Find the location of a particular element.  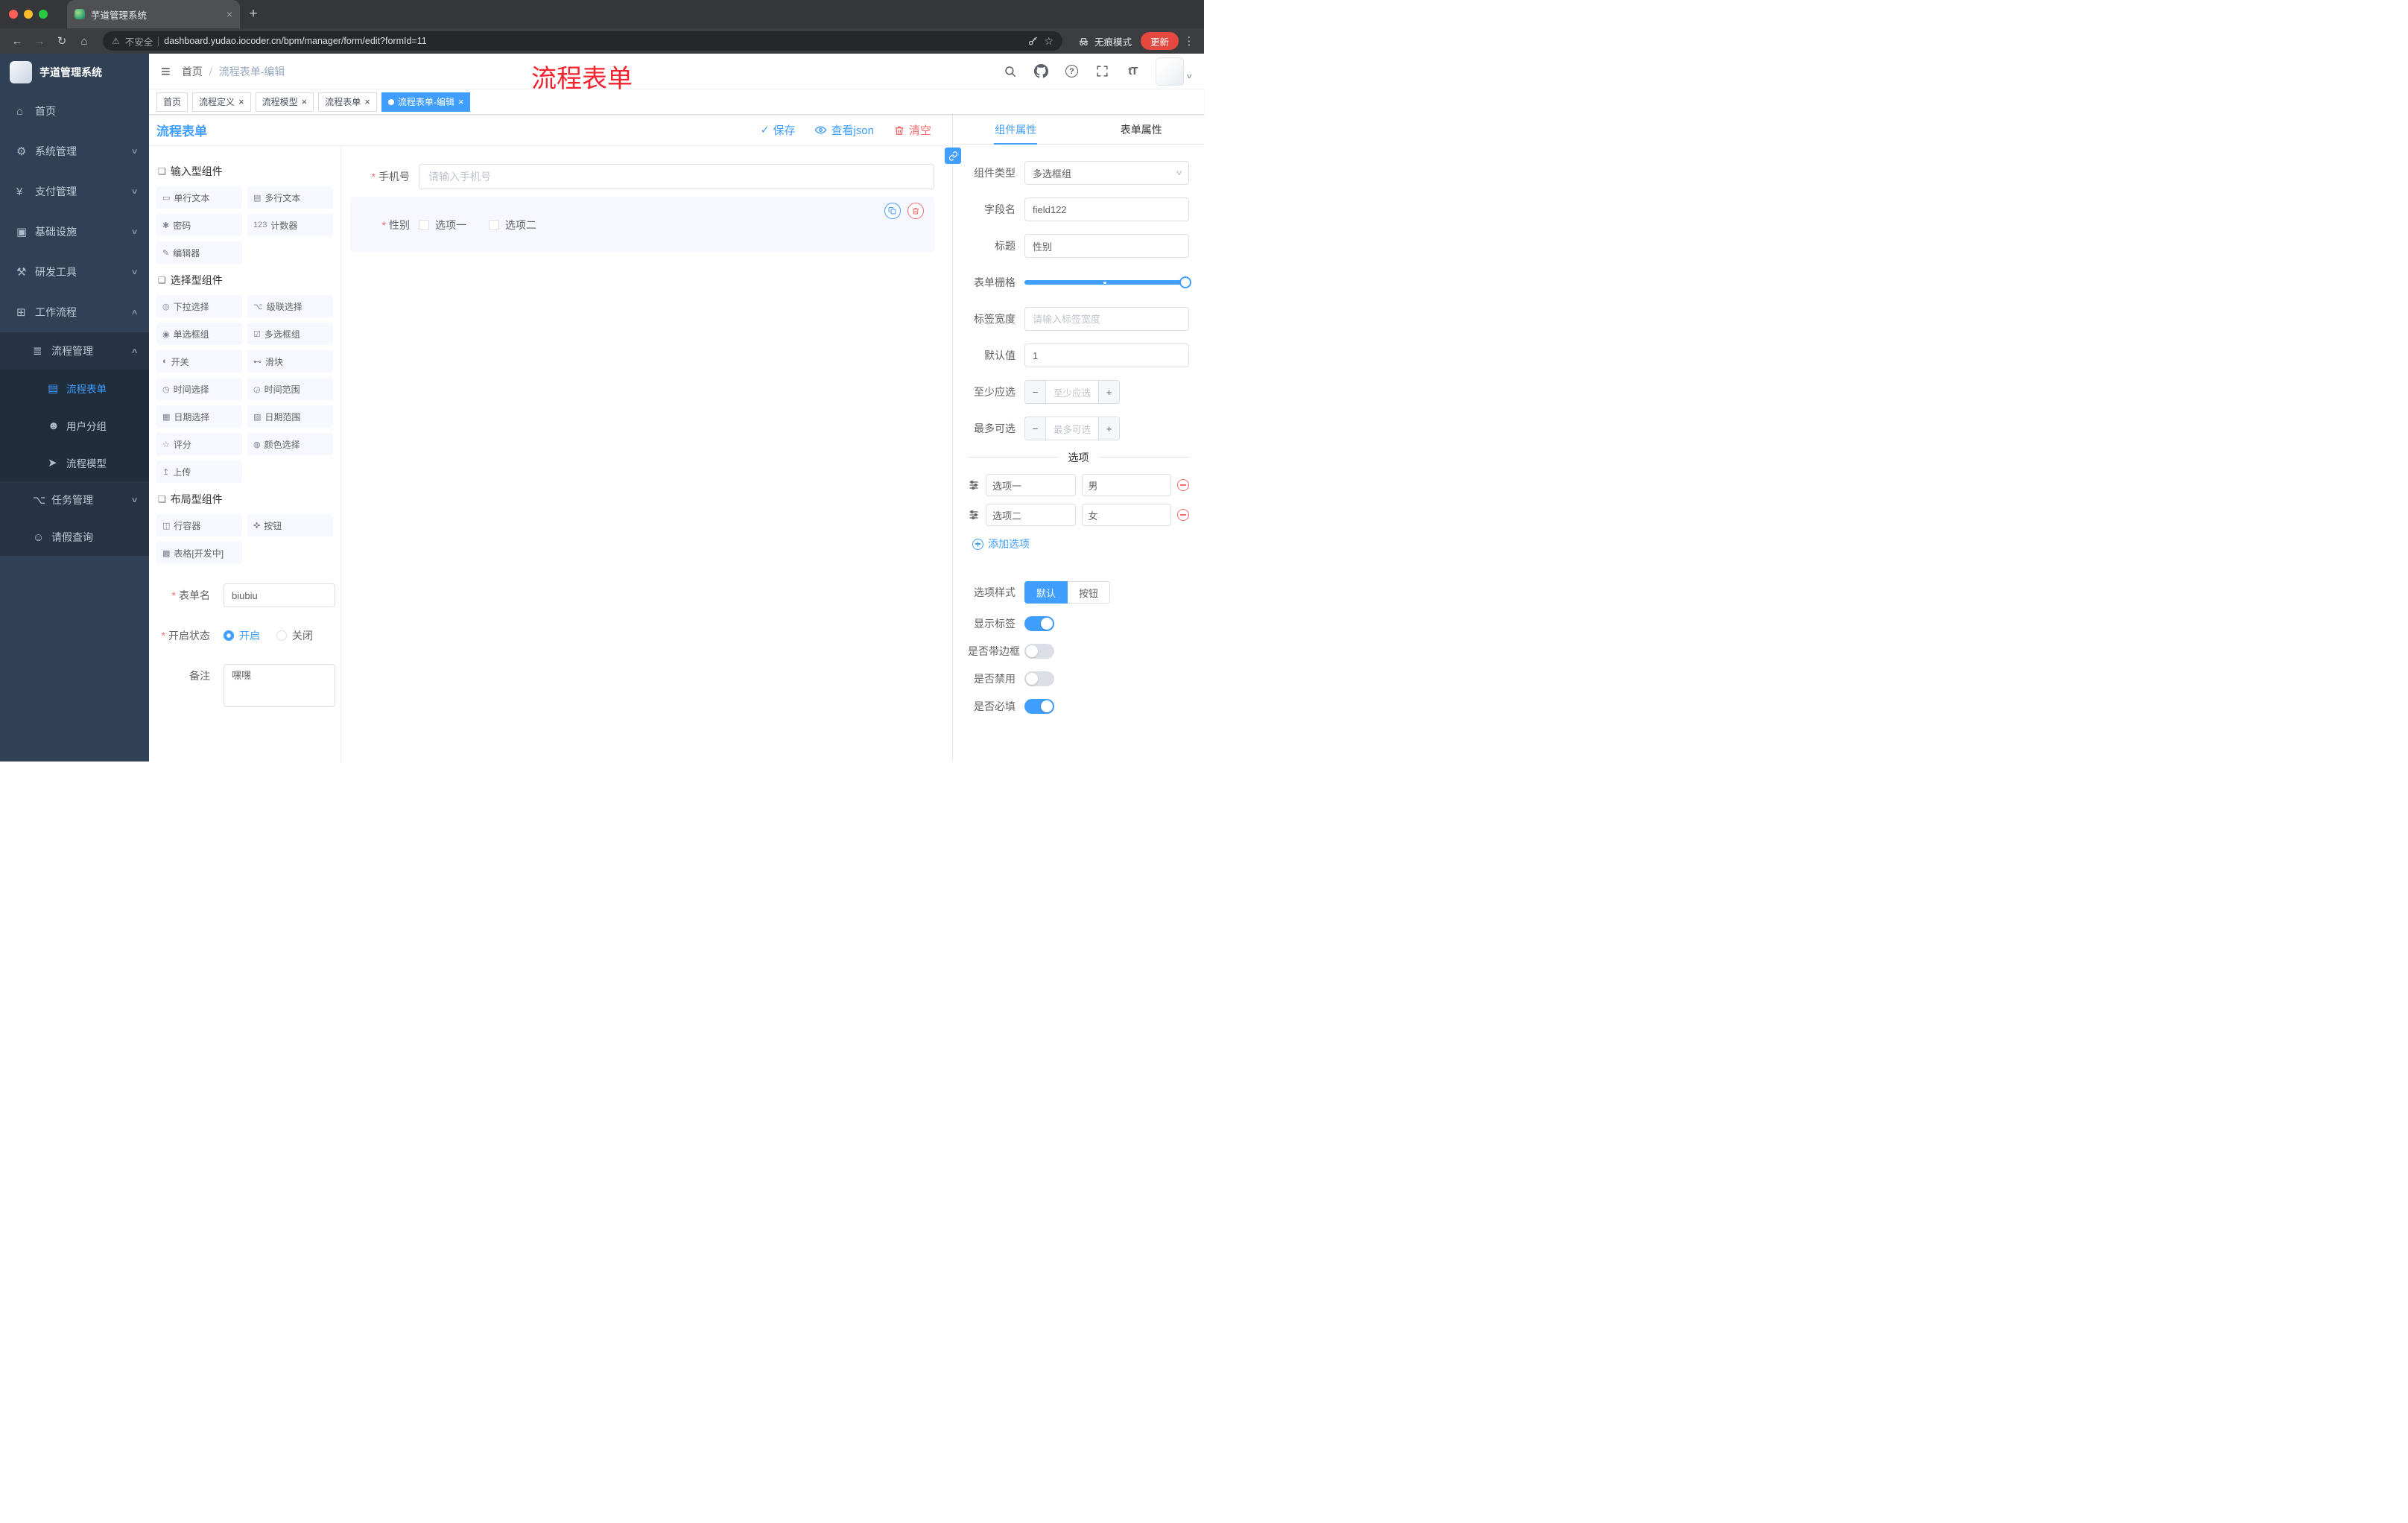

view-tag: 流程定义 × is located at coordinates (221, 102).